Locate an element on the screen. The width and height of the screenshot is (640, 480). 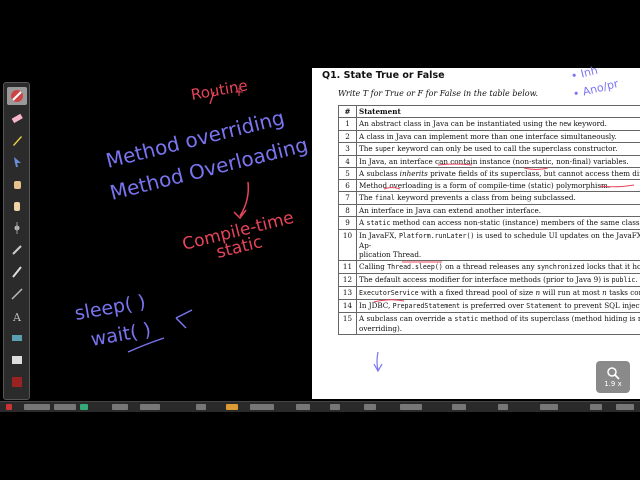
row-number: 3 is located at coordinates (347, 149).